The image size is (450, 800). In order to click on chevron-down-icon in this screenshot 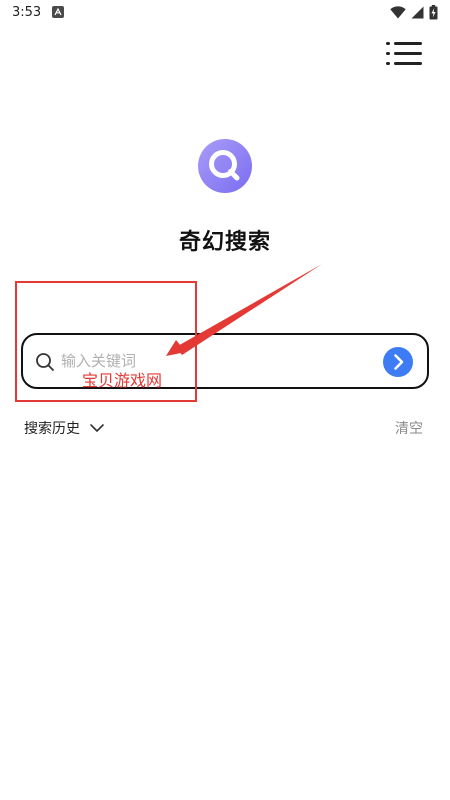, I will do `click(97, 427)`.